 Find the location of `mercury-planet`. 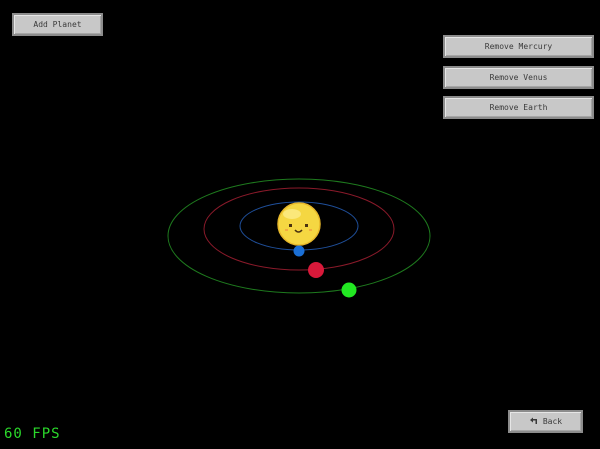

mercury-planet is located at coordinates (299, 251).